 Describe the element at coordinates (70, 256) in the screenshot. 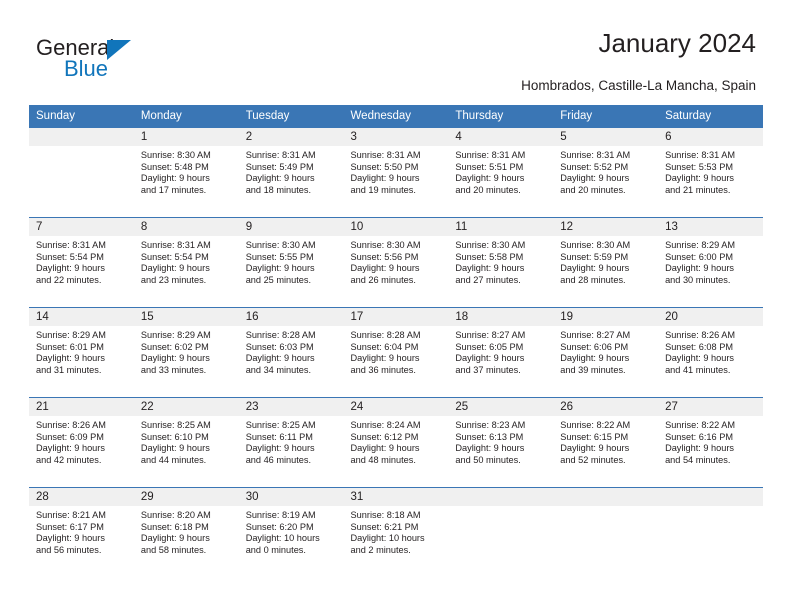

I see `sunset-time: Sunset: 5:54 PM` at that location.